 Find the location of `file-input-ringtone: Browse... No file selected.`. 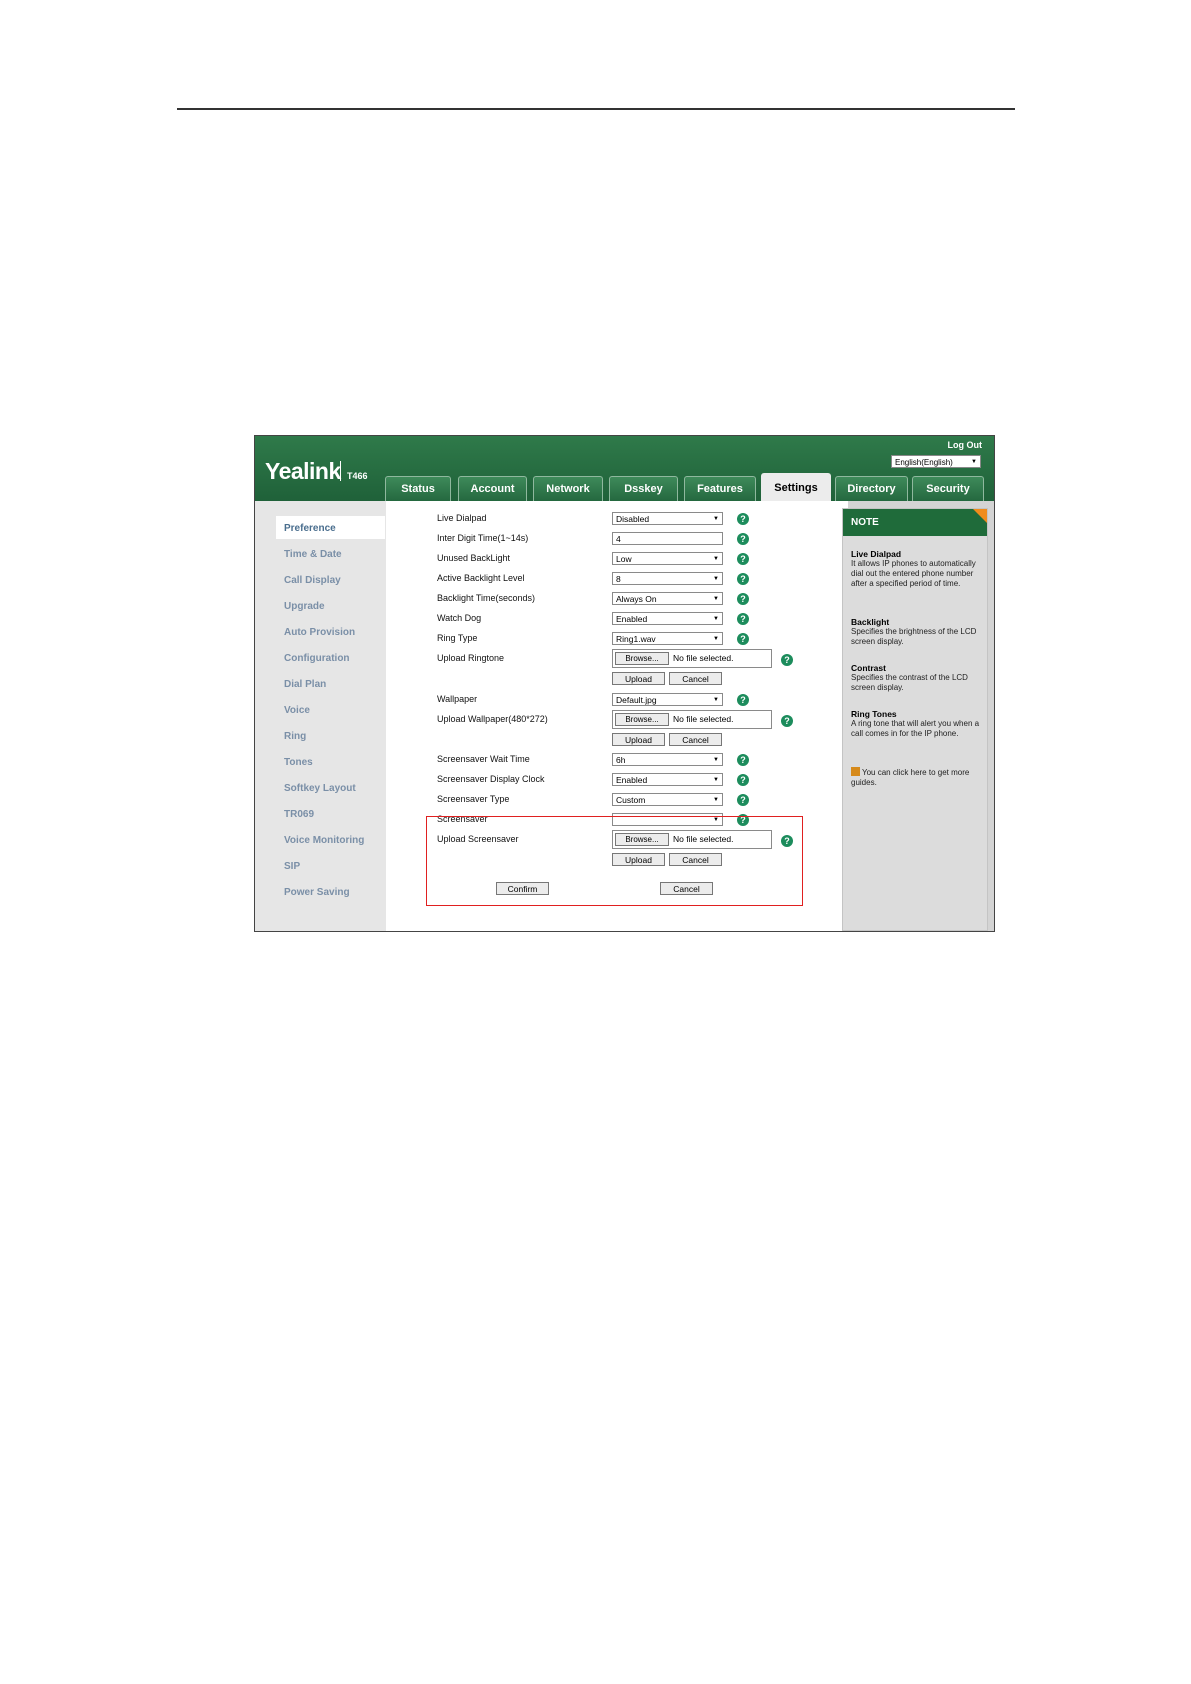

file-input-ringtone: Browse... No file selected. is located at coordinates (692, 658).